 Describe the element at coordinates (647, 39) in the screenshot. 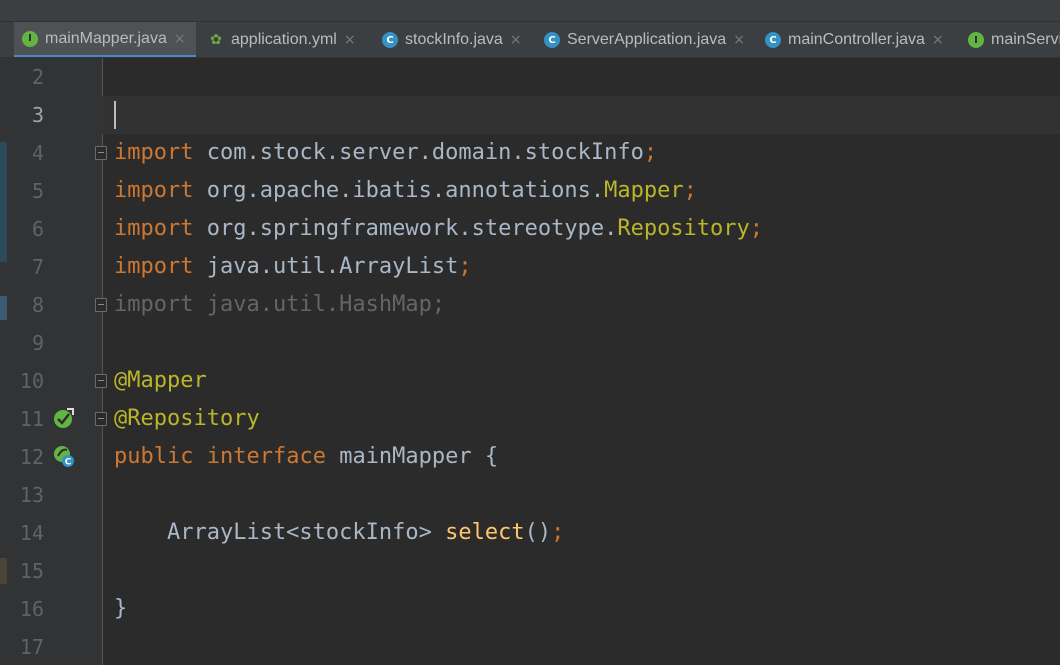

I see `tab-label: ServerApplication.java` at that location.